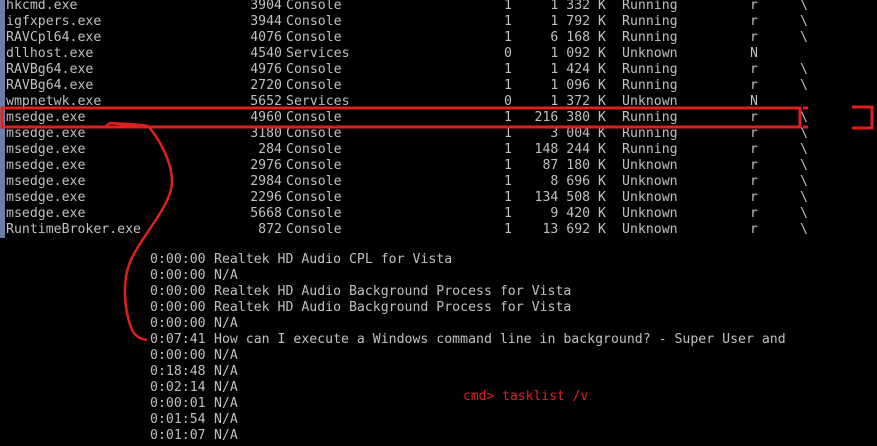 This screenshot has width=877, height=446. I want to click on list-item: 0:00:01 N/A, so click(438, 404).